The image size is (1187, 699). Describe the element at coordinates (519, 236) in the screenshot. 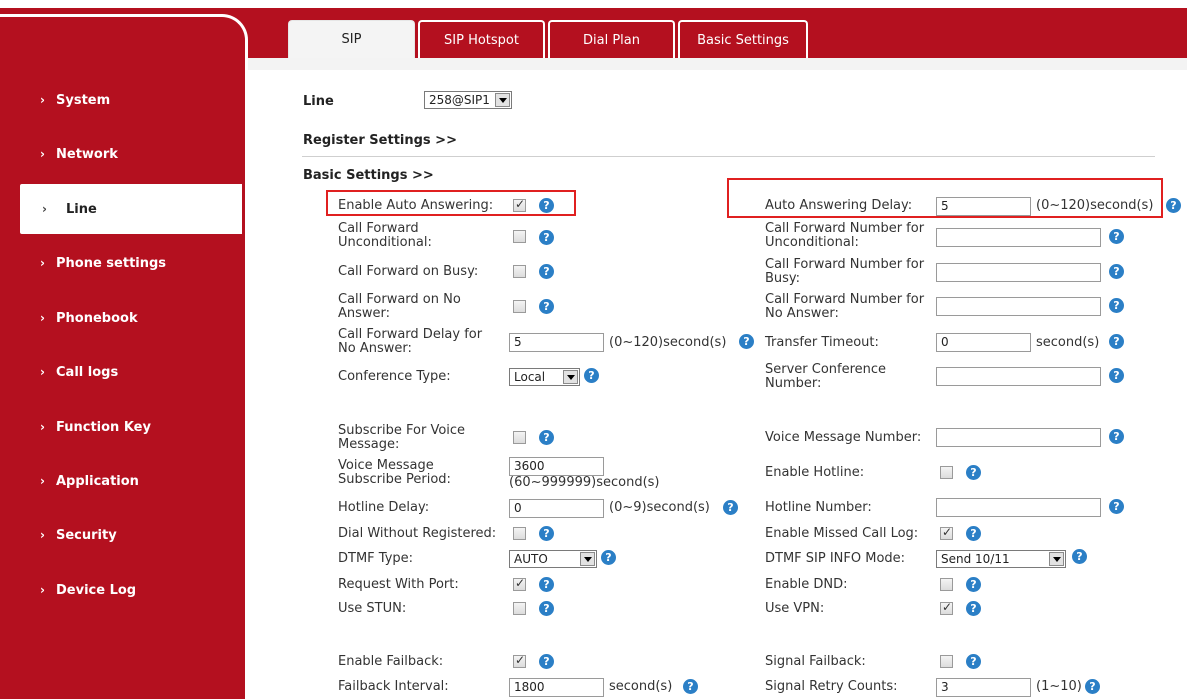

I see `cf-unconditional-checkbox` at that location.